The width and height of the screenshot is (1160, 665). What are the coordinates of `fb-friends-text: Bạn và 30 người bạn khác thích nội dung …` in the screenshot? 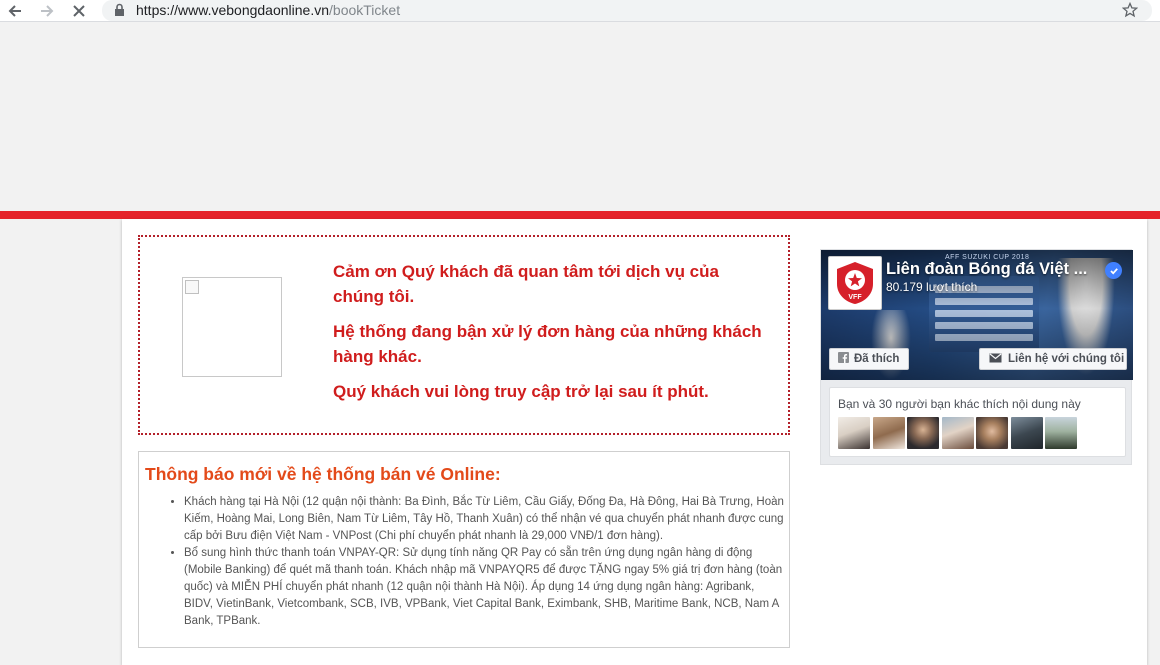 It's located at (959, 404).